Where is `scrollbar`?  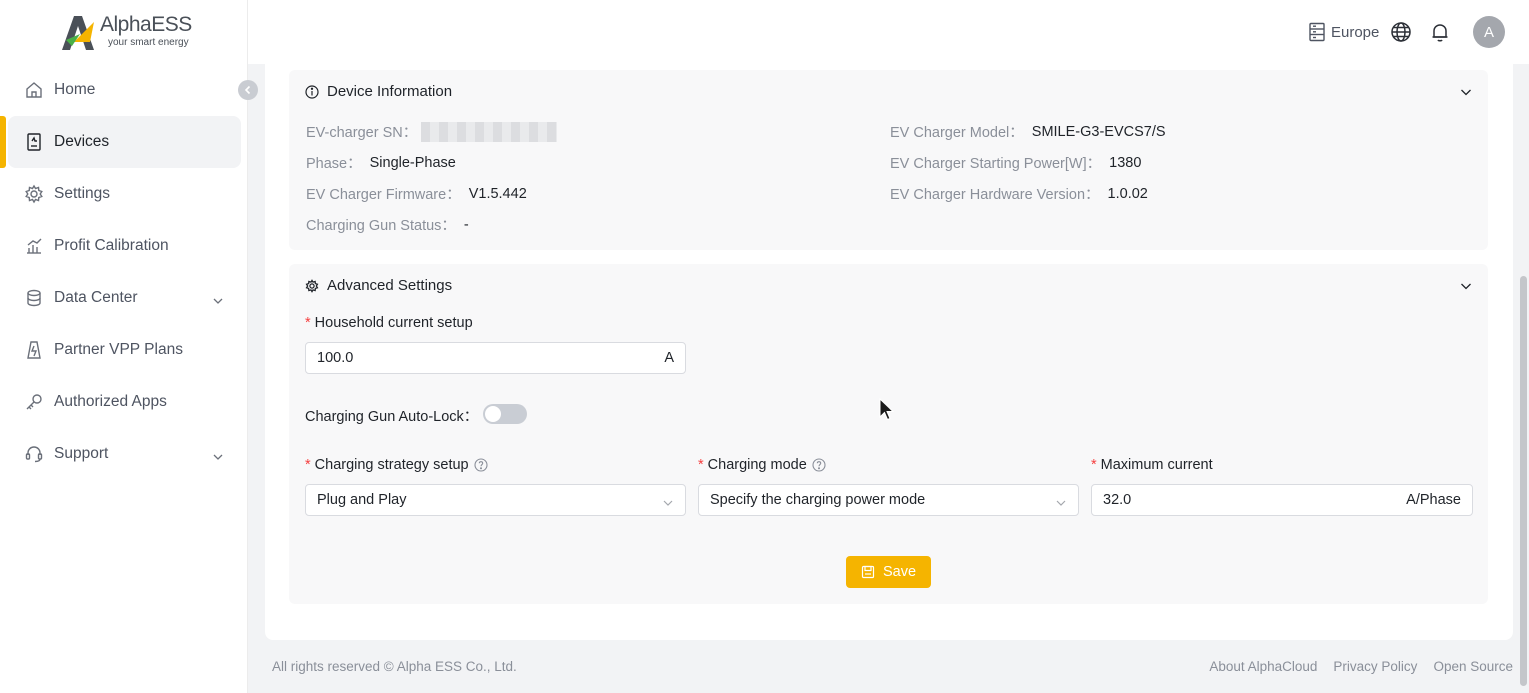 scrollbar is located at coordinates (1523, 481).